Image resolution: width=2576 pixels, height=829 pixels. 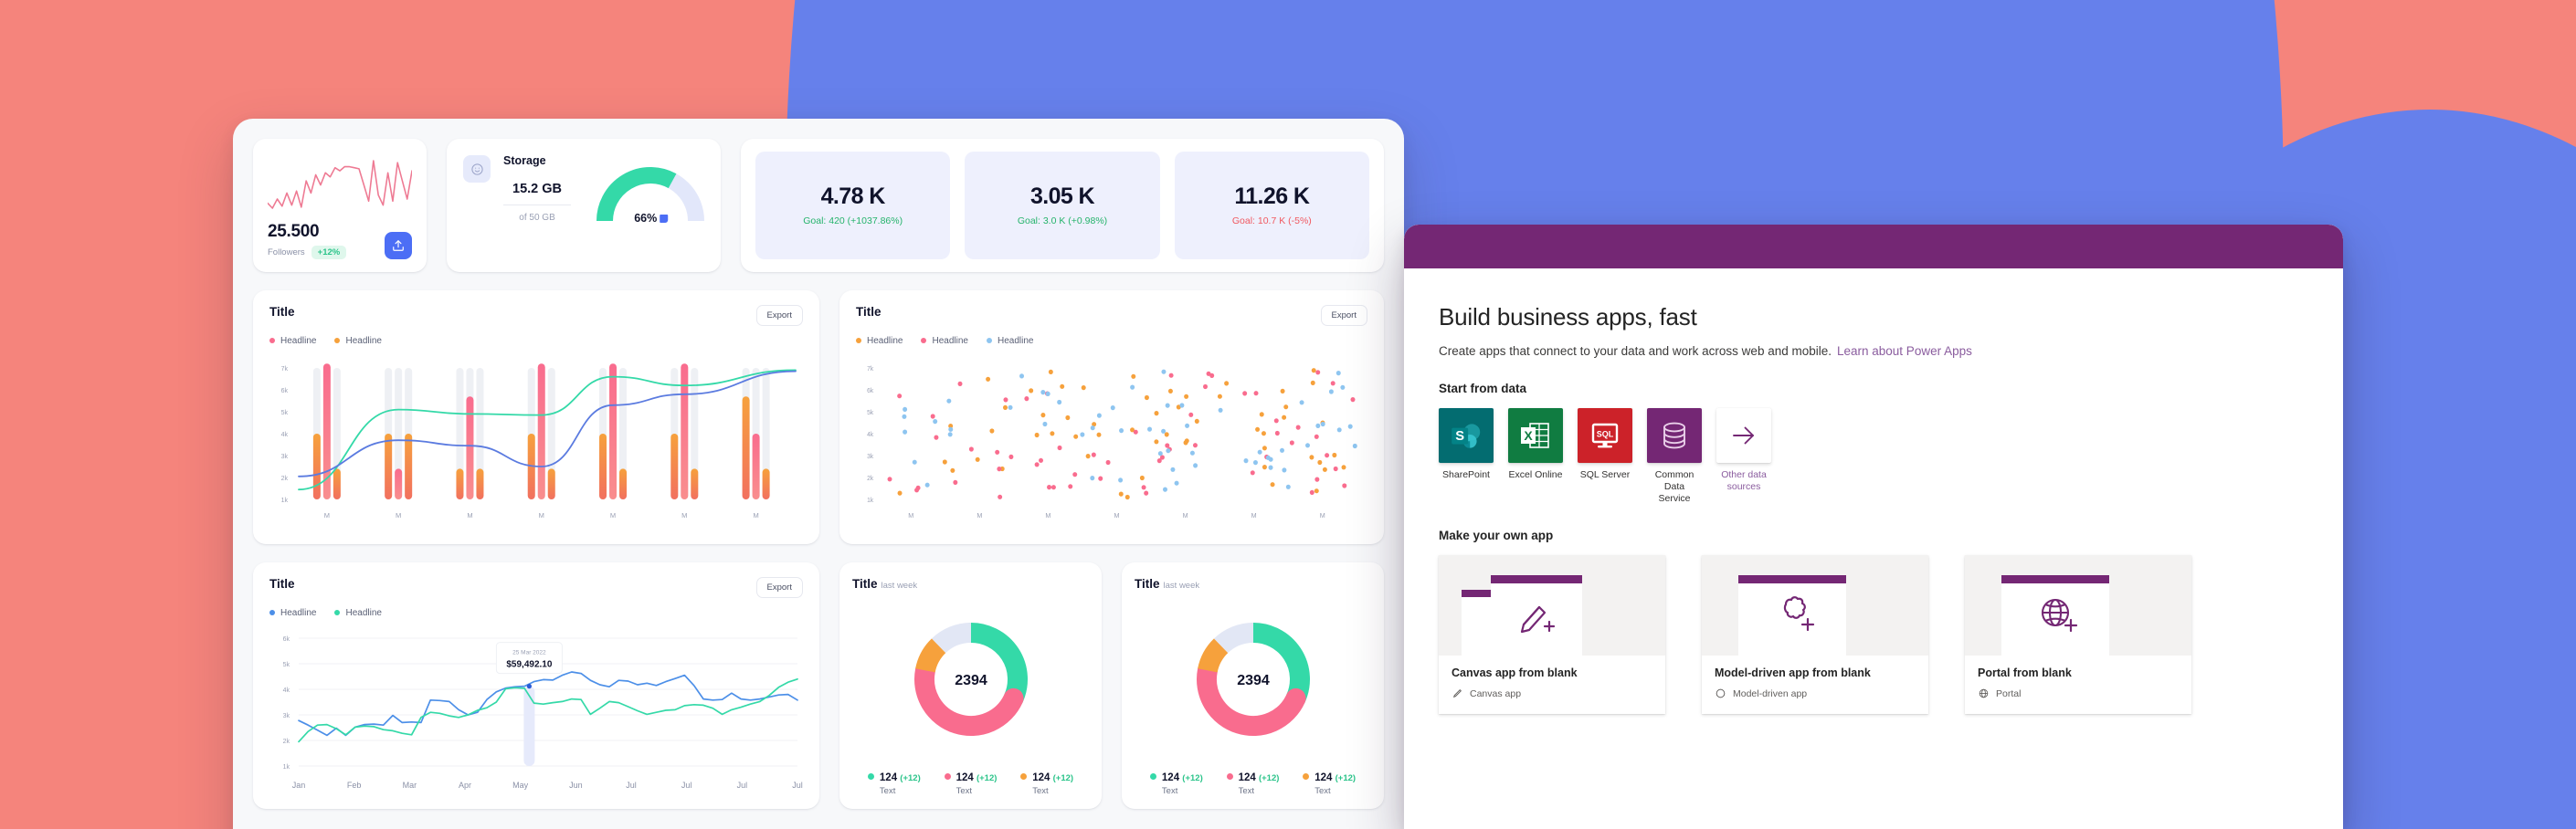 I want to click on data-source-excel-online: X Excel Online, so click(x=1535, y=457).